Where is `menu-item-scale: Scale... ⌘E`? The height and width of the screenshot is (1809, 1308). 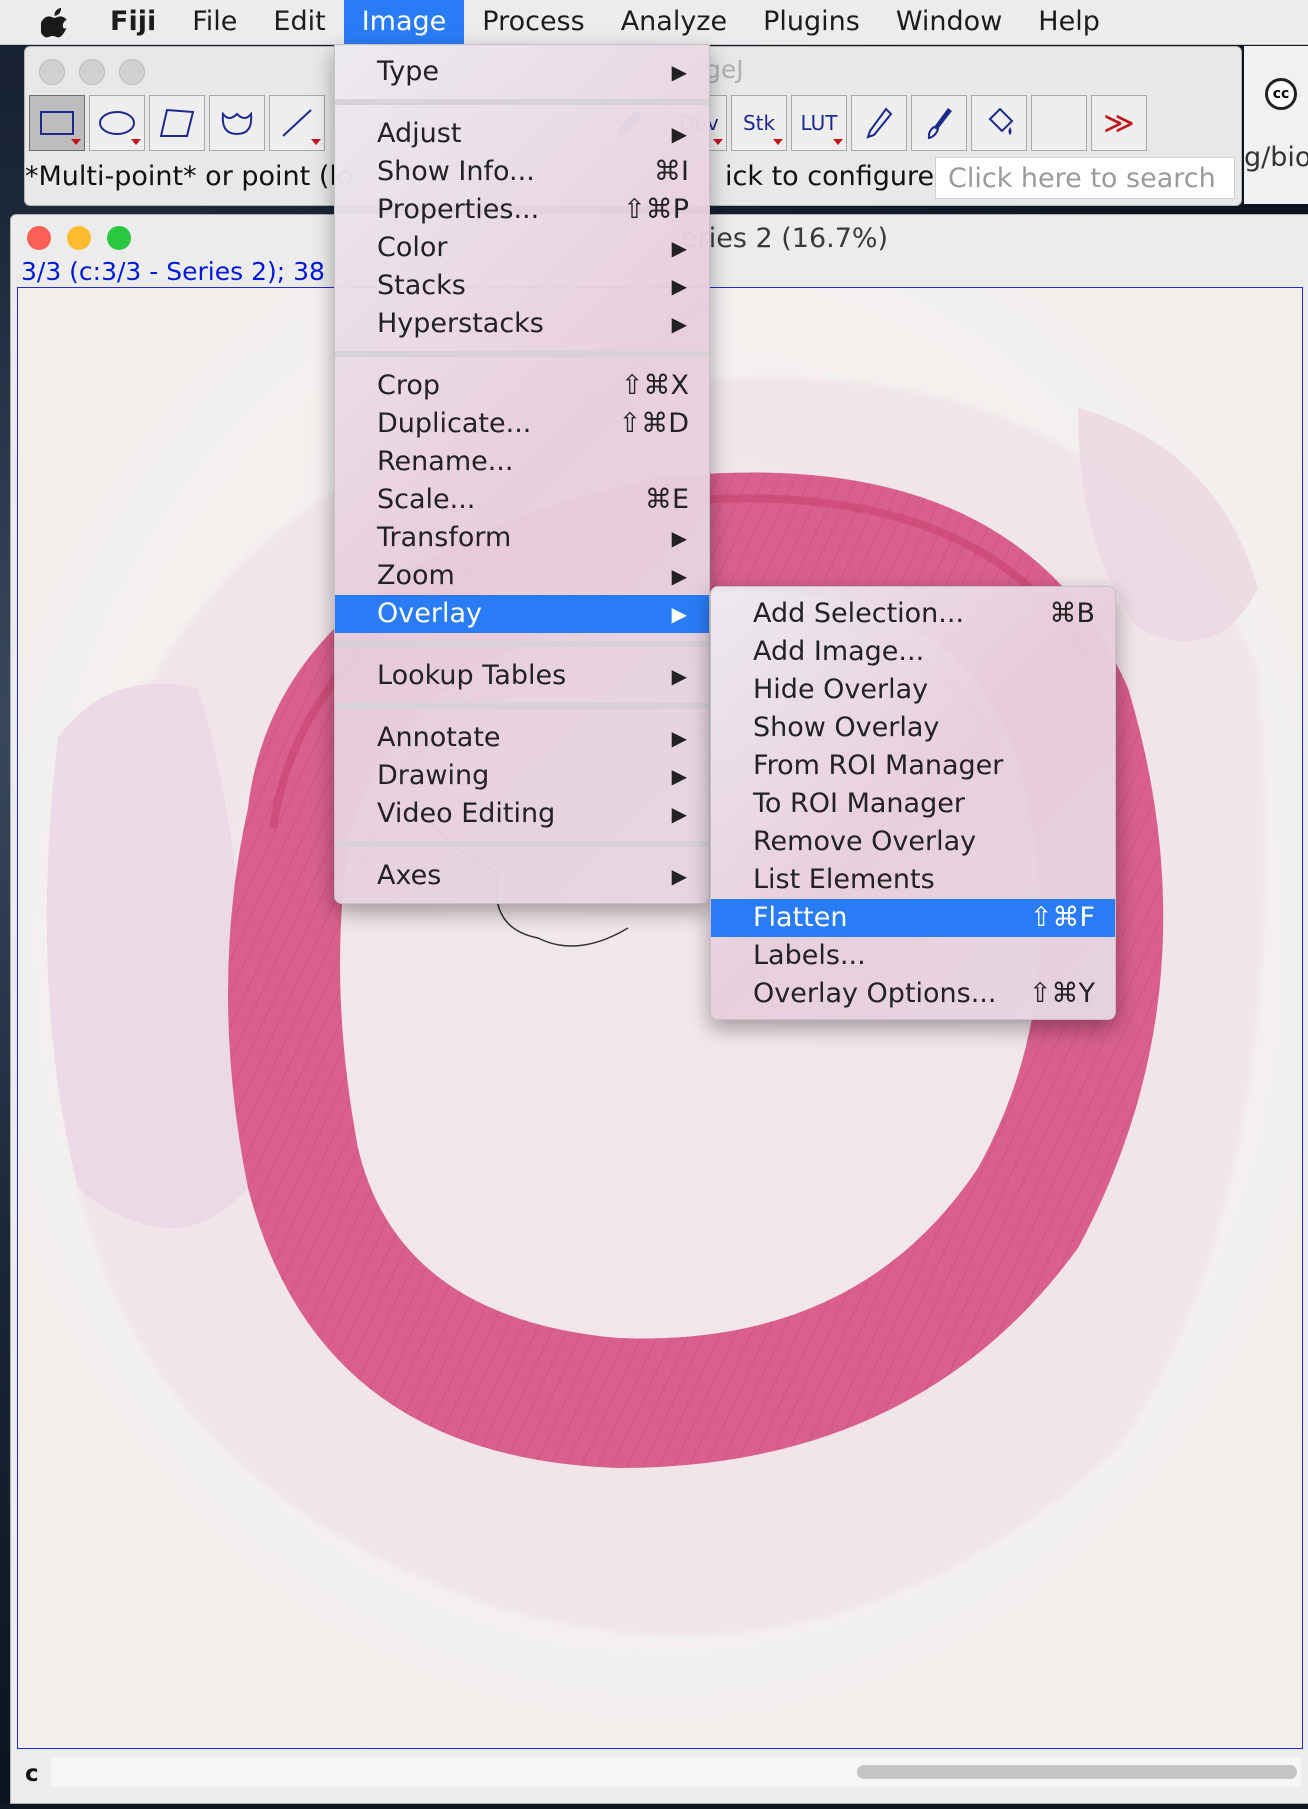
menu-item-scale: Scale... ⌘E is located at coordinates (522, 500).